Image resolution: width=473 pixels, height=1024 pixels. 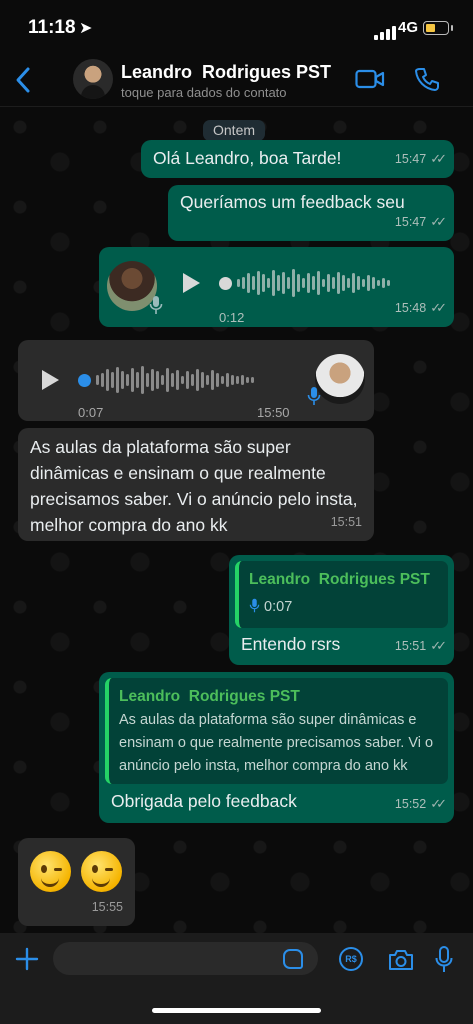 I want to click on message-text: Entendo rsrs, so click(x=291, y=644).